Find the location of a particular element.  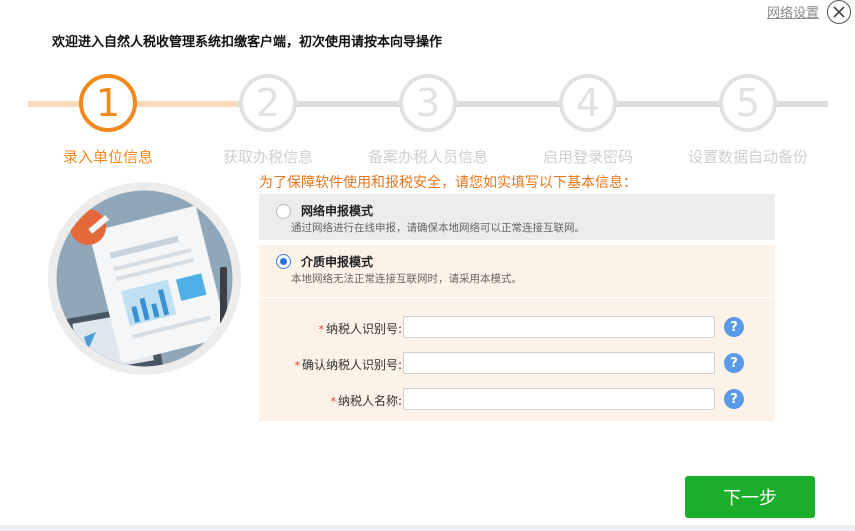

divider is located at coordinates (517, 297).